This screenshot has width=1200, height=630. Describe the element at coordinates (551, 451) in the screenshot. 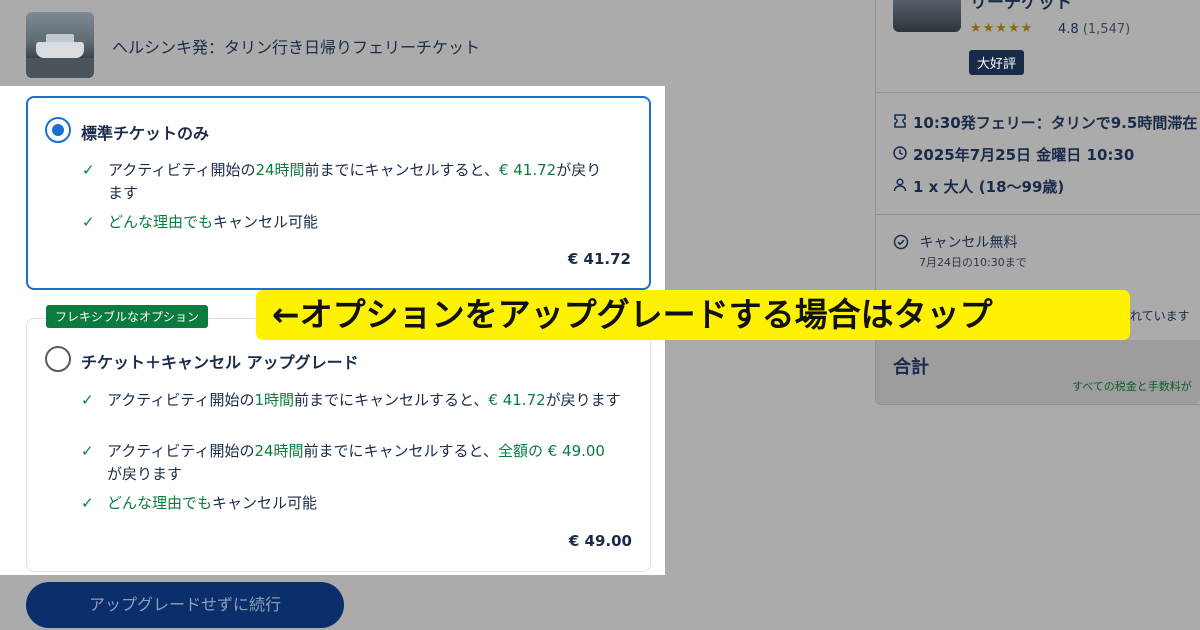

I see `feature-price: 全額の € 49.00` at that location.